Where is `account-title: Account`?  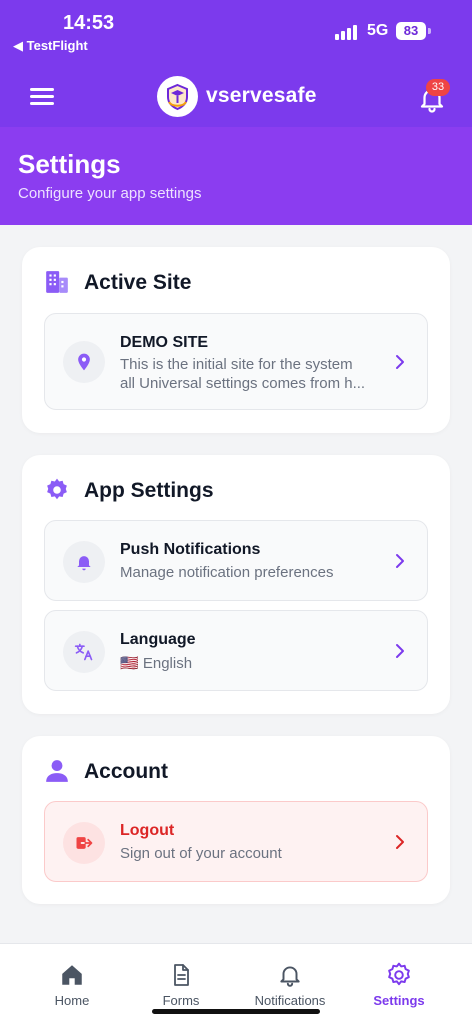
account-title: Account is located at coordinates (126, 771).